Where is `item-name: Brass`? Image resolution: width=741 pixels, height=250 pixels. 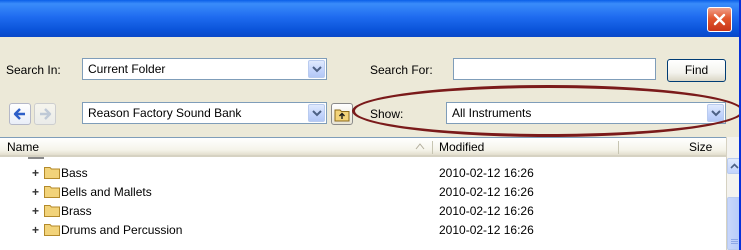
item-name: Brass is located at coordinates (76, 211).